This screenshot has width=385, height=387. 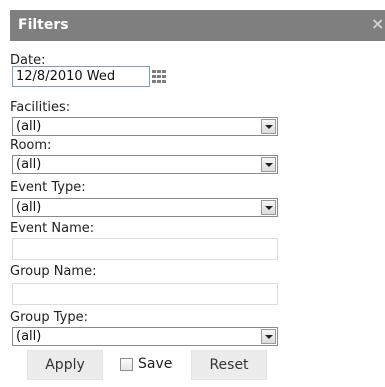 What do you see at coordinates (145, 207) in the screenshot?
I see `event-type-select: (all)` at bounding box center [145, 207].